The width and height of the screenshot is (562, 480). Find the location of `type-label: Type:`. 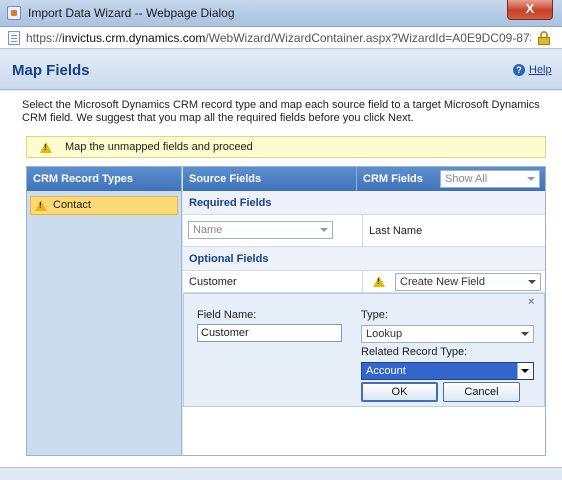

type-label: Type: is located at coordinates (374, 315).